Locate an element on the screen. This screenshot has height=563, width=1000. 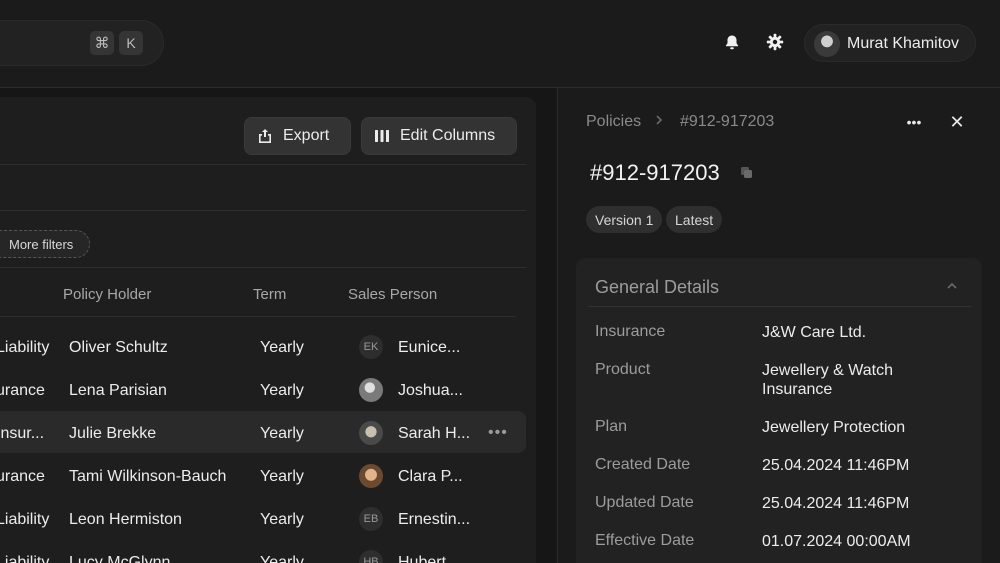
field-label-created-date: Created Date is located at coordinates (643, 464).